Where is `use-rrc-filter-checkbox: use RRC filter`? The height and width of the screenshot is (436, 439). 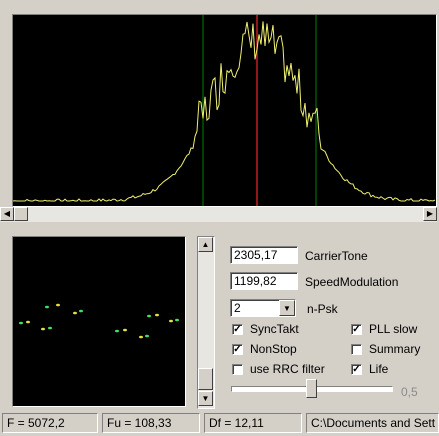 use-rrc-filter-checkbox: use RRC filter is located at coordinates (278, 369).